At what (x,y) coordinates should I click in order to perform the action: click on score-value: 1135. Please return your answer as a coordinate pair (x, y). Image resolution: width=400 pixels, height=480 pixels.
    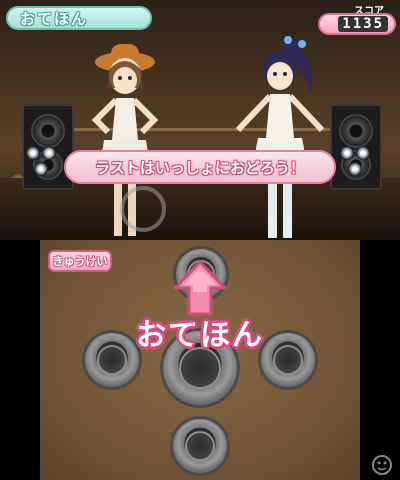
    Looking at the image, I should click on (363, 24).